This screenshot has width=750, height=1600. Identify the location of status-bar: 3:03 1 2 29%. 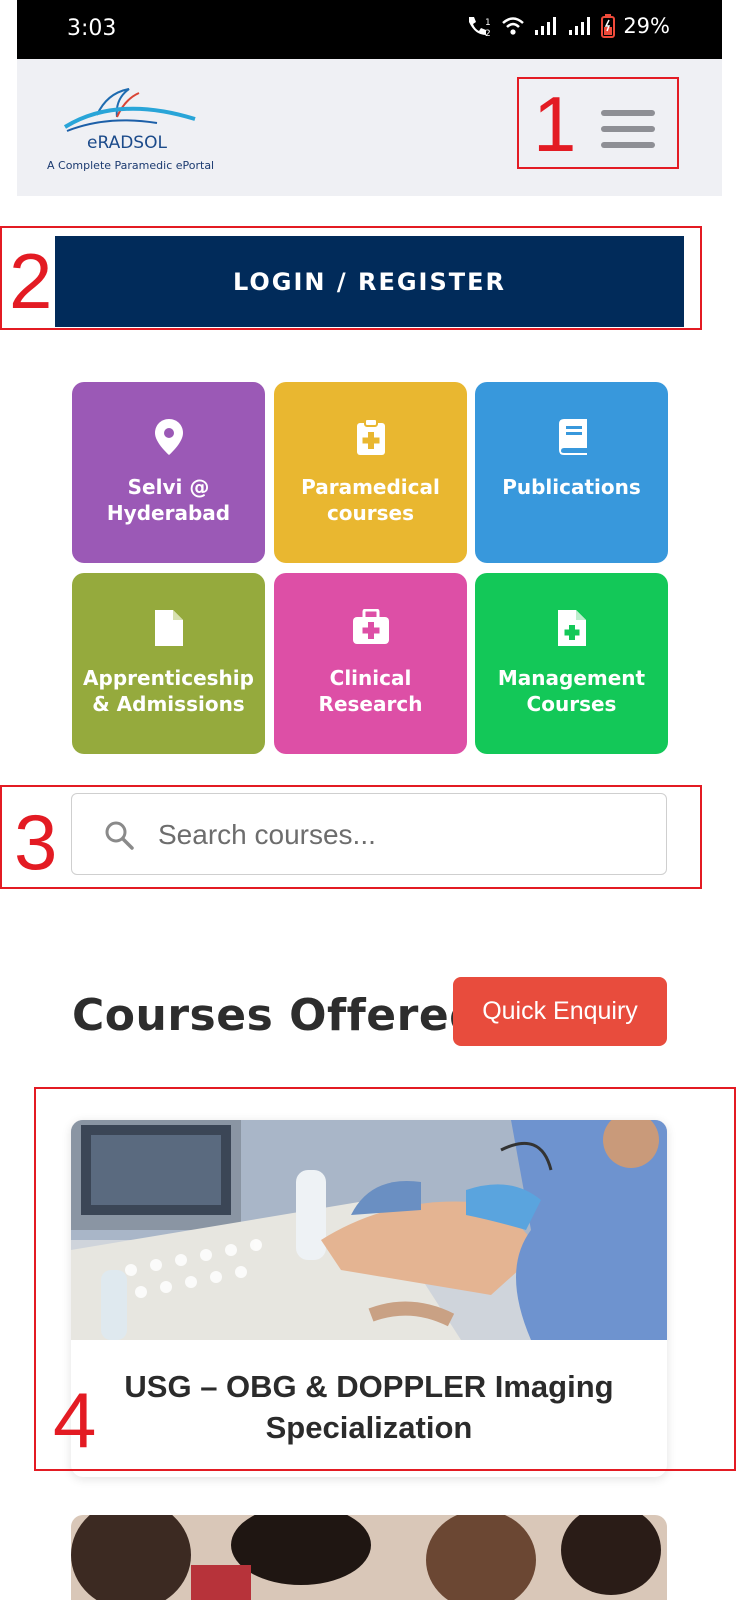
(369, 29).